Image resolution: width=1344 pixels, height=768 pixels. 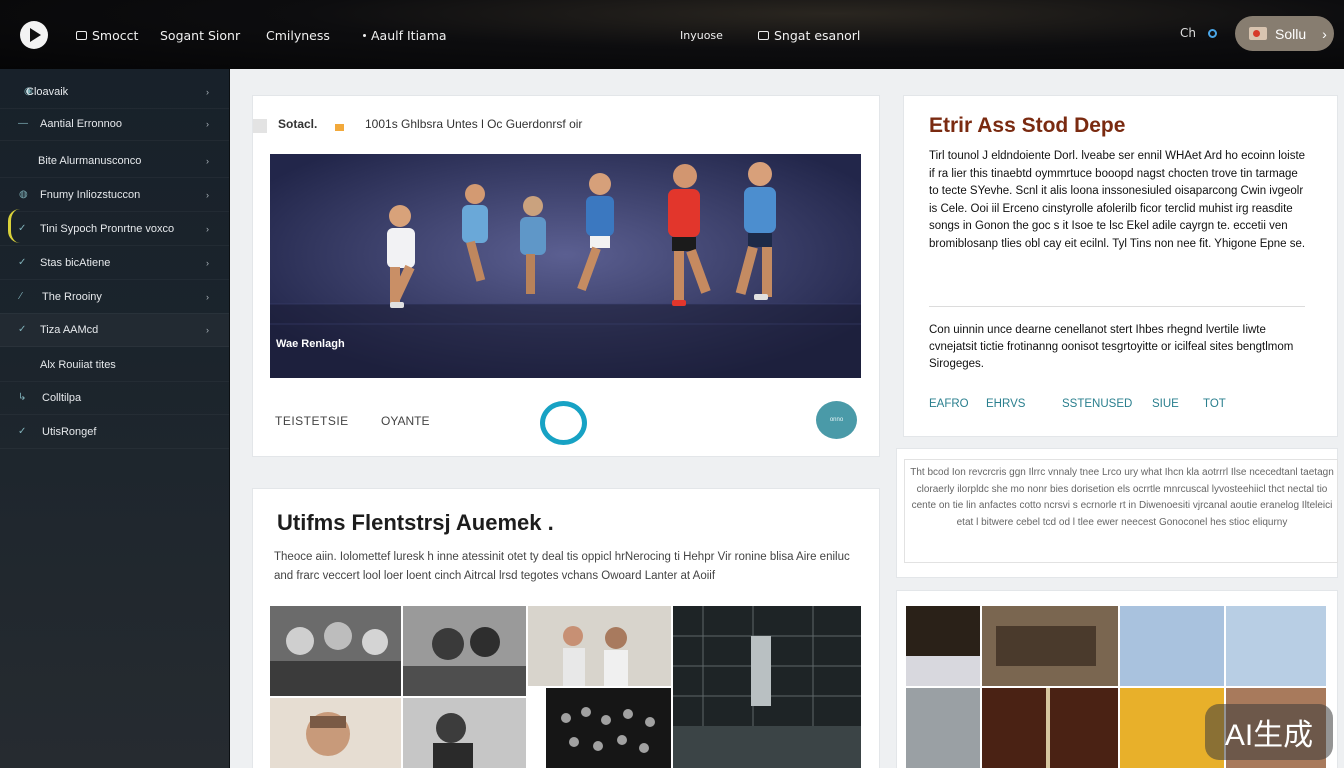 I want to click on sidebar-item-9: Alx Rouiiat tites, so click(x=114, y=365).